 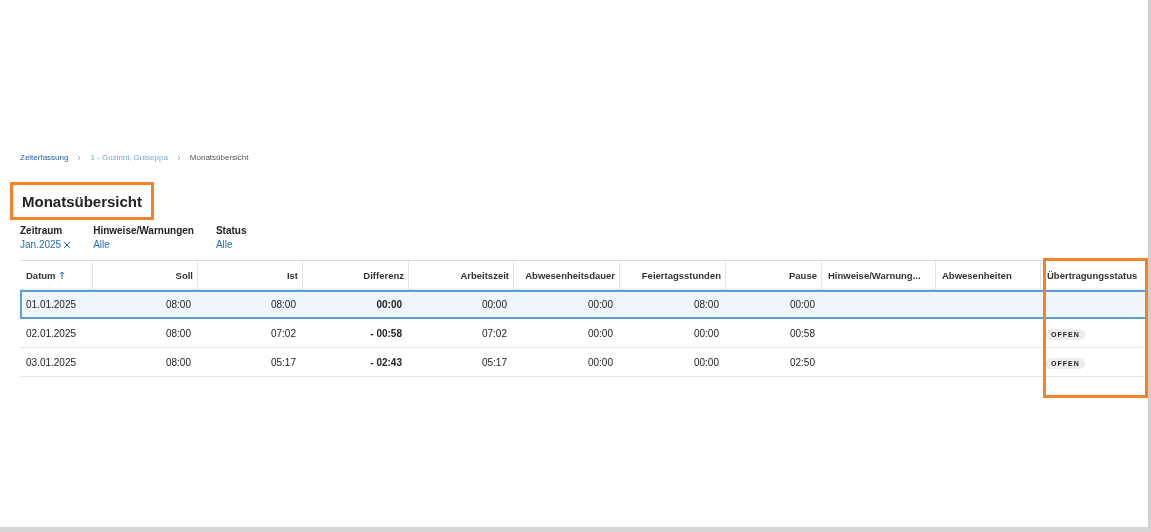 I want to click on table-cell-text: 00:58, so click(x=802, y=333).